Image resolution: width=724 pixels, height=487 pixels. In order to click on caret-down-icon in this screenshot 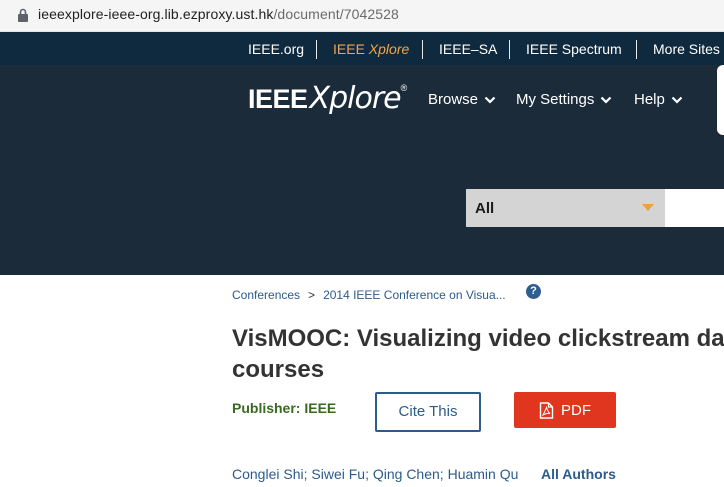, I will do `click(648, 207)`.